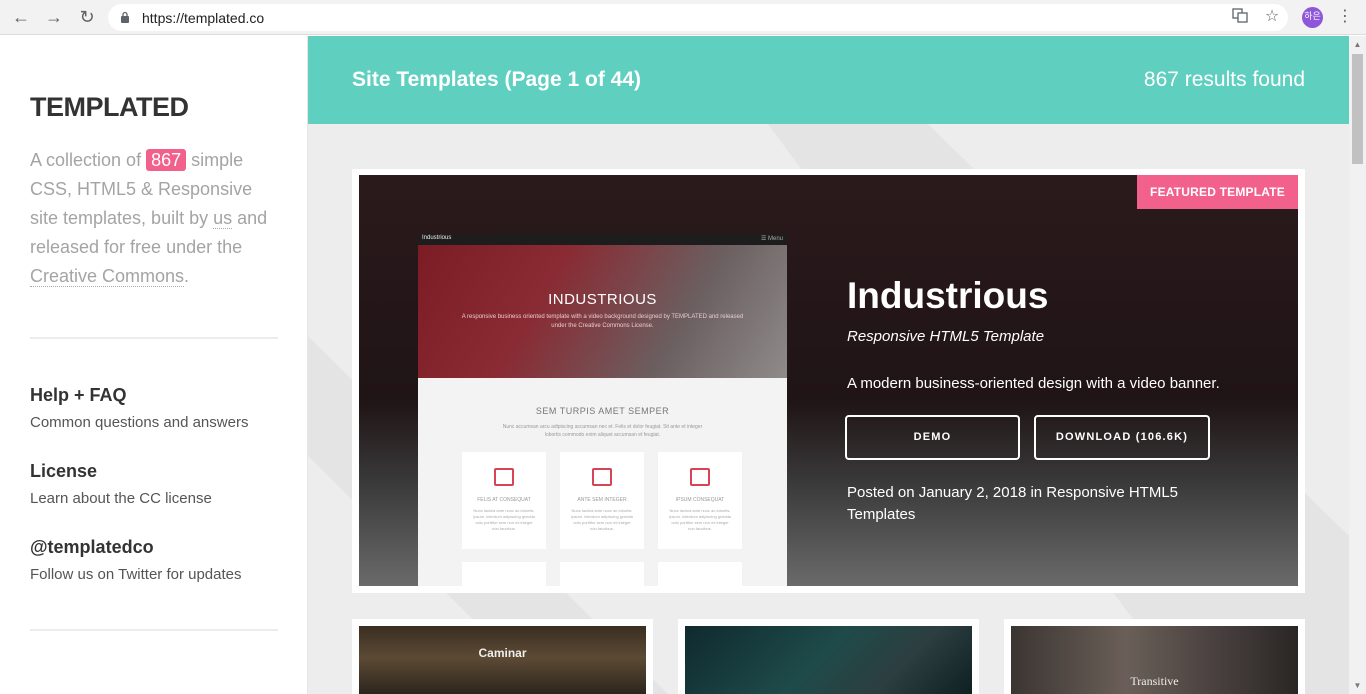 This screenshot has width=1366, height=694. Describe the element at coordinates (1357, 44) in the screenshot. I see `scroll-up-icon: ▲` at that location.